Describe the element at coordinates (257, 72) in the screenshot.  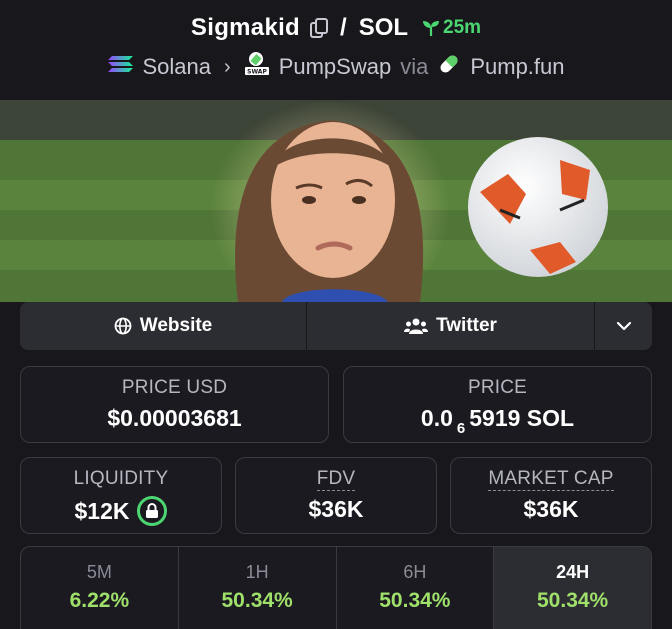
I see `svg-text: SWAP` at that location.